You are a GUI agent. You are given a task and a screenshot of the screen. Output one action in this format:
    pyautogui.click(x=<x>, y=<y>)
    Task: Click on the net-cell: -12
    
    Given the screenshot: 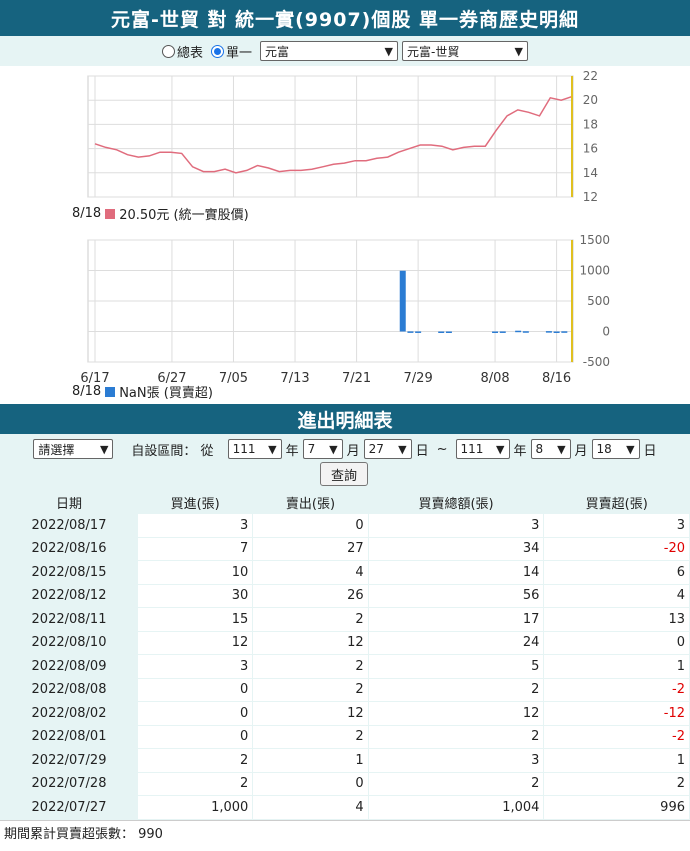 What is the action you would take?
    pyautogui.click(x=616, y=713)
    